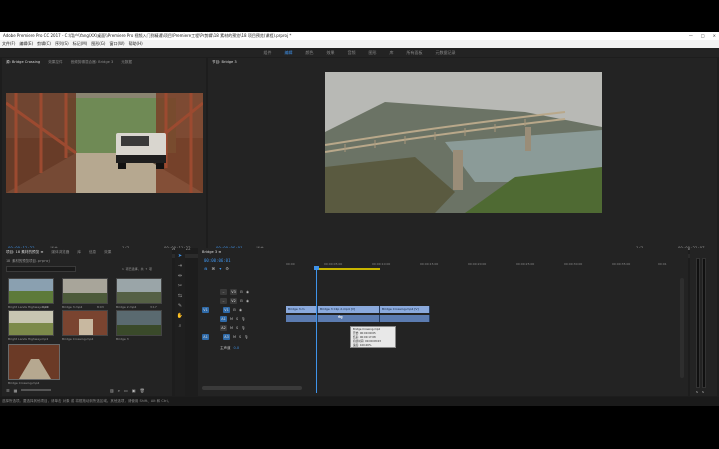 The width and height of the screenshot is (719, 449). What do you see at coordinates (224, 62) in the screenshot?
I see `tab-program: 节目: Bridge 3` at bounding box center [224, 62].